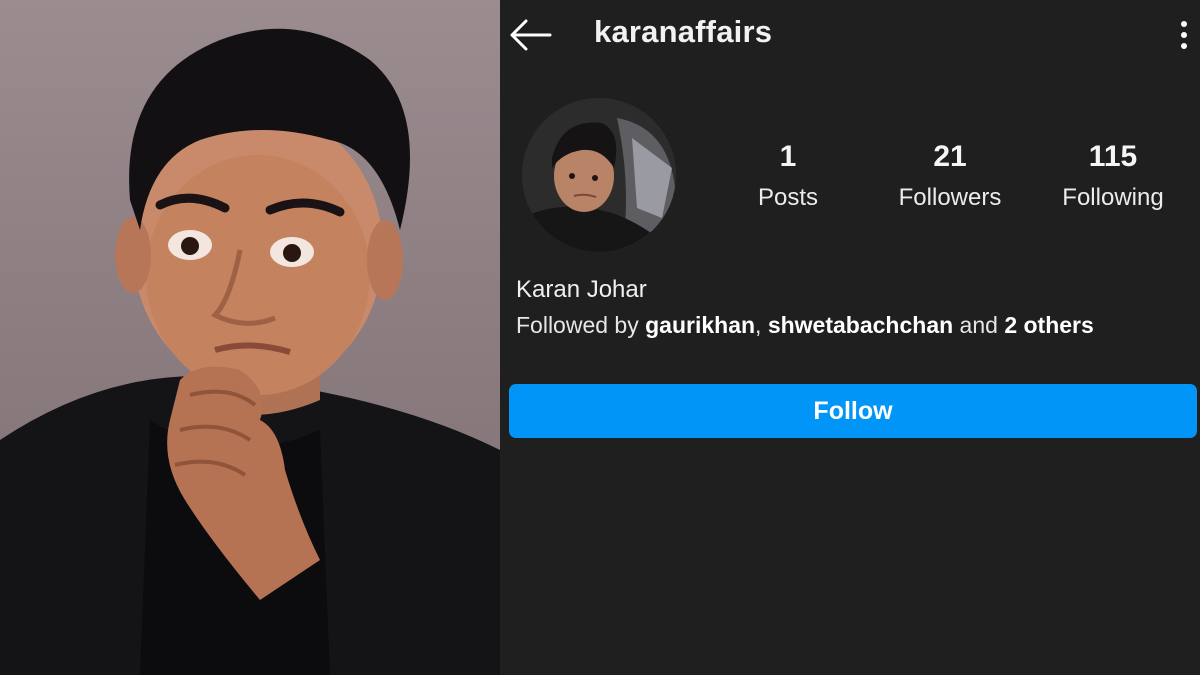 This screenshot has height=675, width=1200. What do you see at coordinates (683, 31) in the screenshot?
I see `profile-username: karanaffairs` at bounding box center [683, 31].